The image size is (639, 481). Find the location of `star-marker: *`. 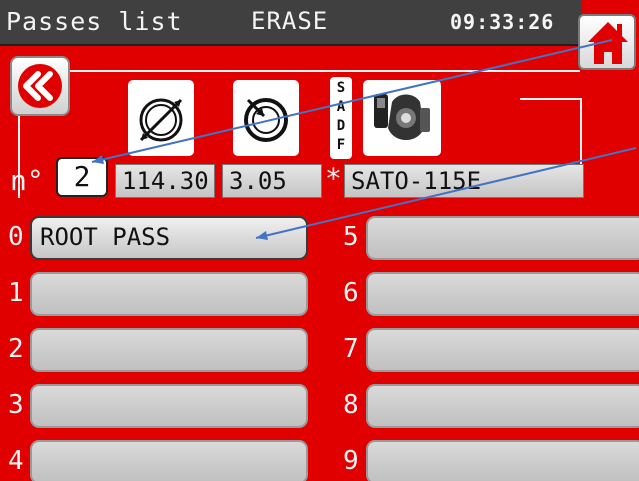

star-marker: * is located at coordinates (333, 178).